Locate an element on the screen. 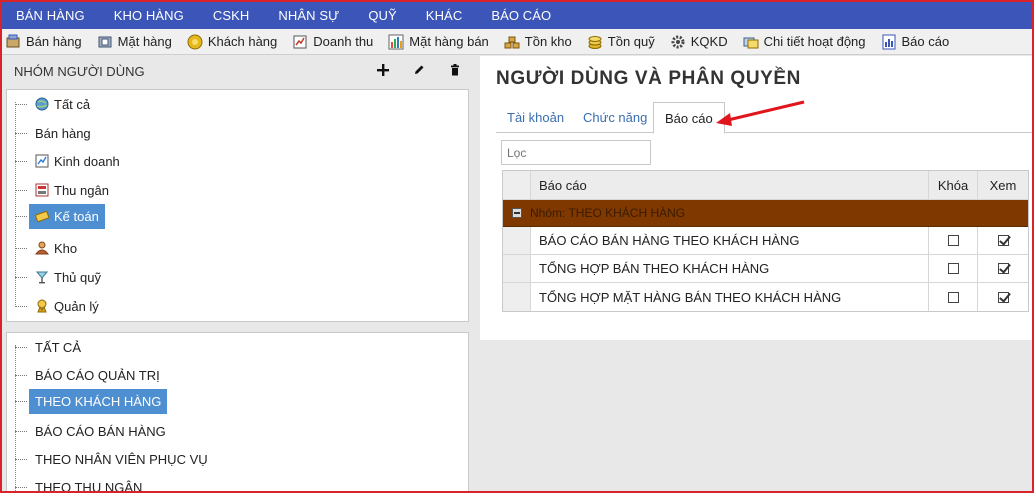  user-groups-header: NHÓM NGƯỜI DÙNG is located at coordinates (237, 71).